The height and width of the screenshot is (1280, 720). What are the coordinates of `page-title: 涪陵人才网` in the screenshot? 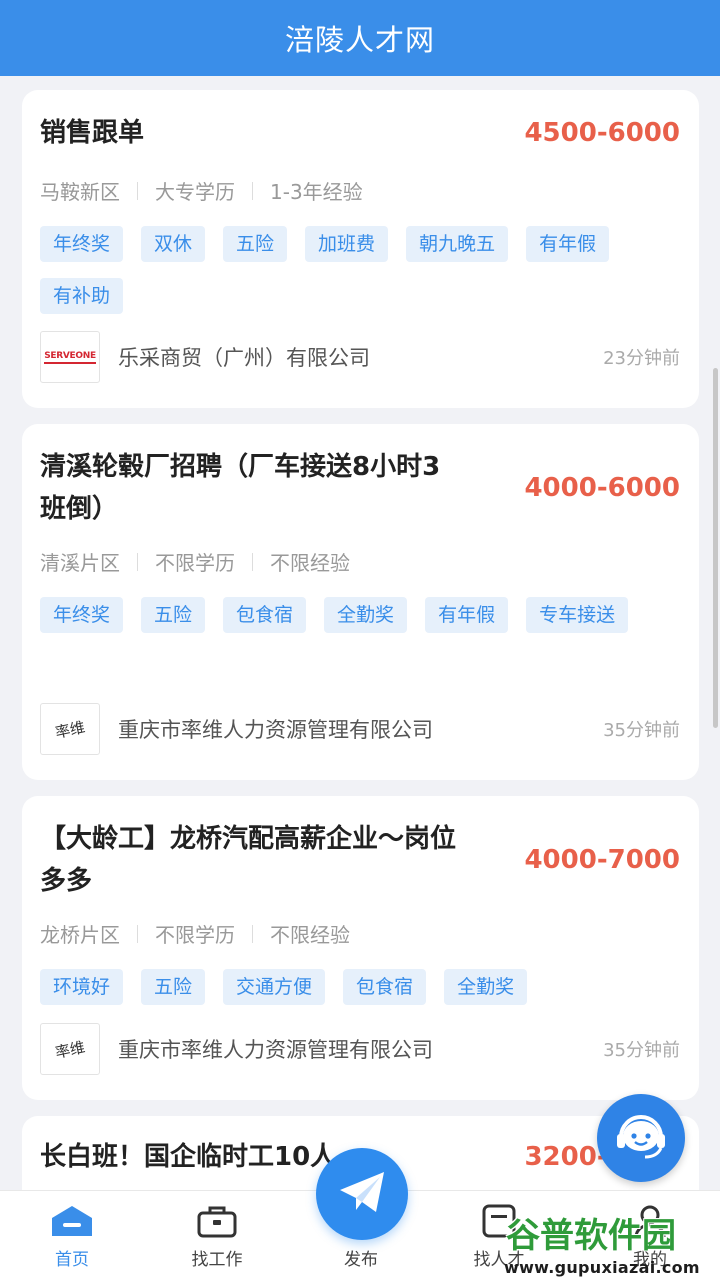 It's located at (359, 40).